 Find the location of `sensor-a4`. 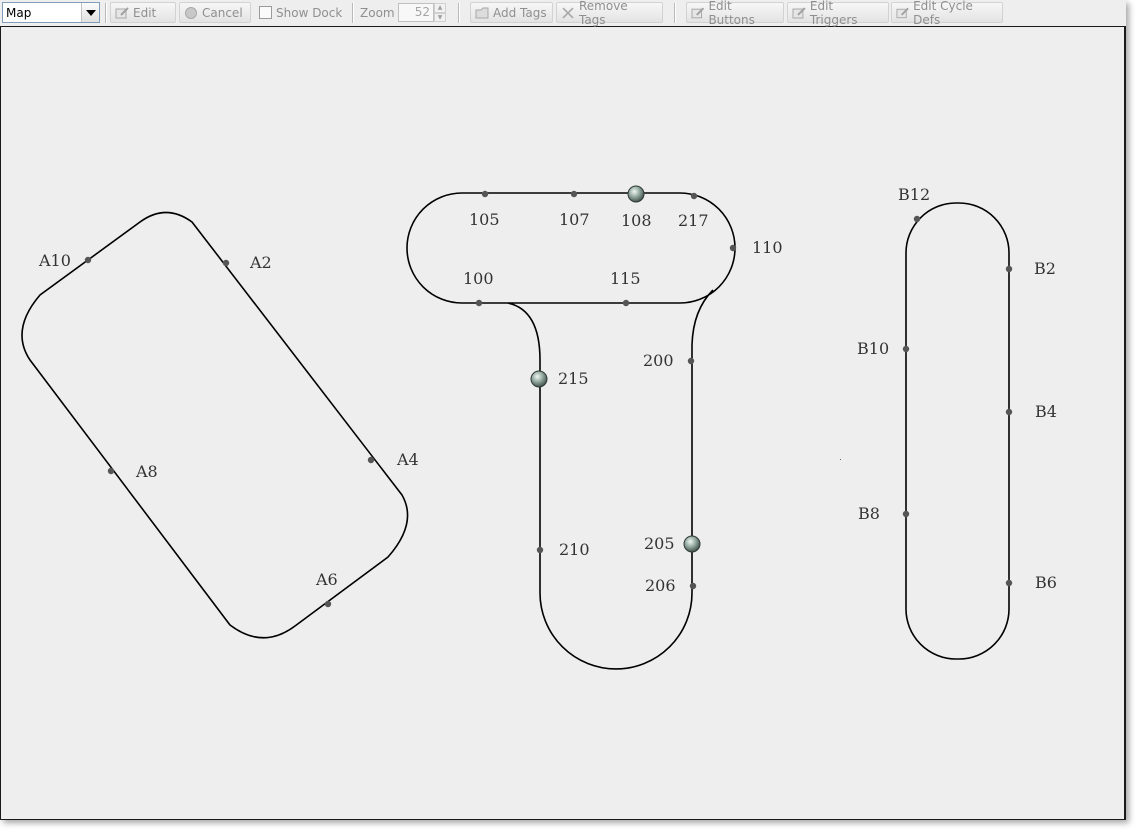

sensor-a4 is located at coordinates (371, 460).